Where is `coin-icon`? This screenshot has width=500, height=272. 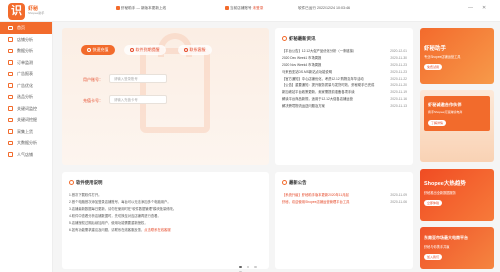 coin-icon is located at coordinates (89, 49).